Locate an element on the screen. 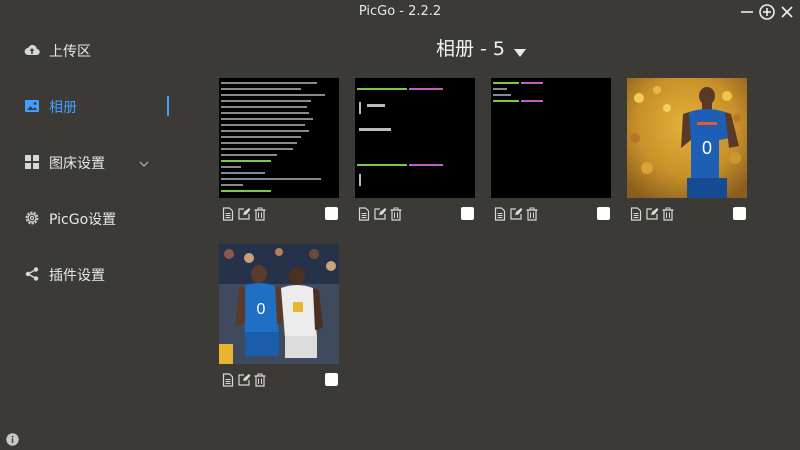 The width and height of the screenshot is (800, 450). image-icon is located at coordinates (32, 106).